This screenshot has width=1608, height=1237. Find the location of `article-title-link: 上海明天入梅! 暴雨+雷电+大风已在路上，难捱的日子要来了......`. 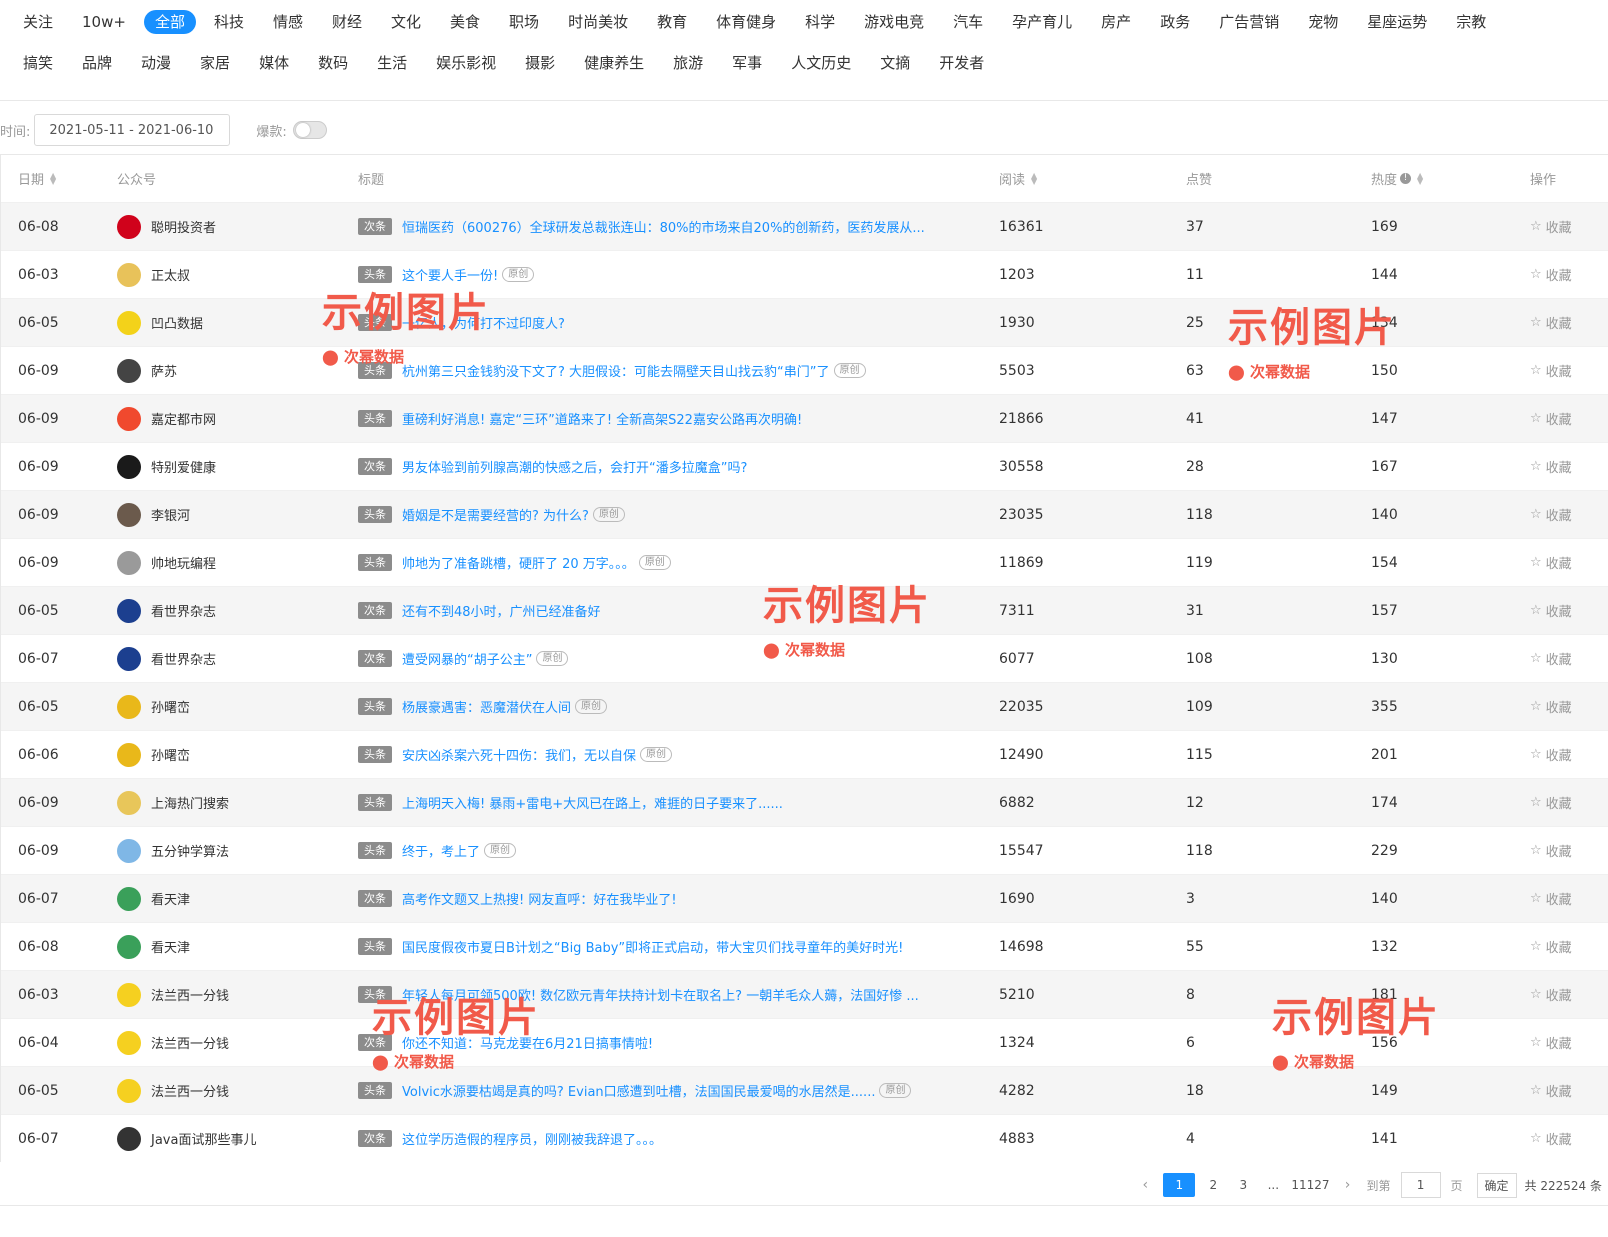

article-title-link: 上海明天入梅! 暴雨+雷电+大风已在路上，难捱的日子要来了...... is located at coordinates (592, 802).